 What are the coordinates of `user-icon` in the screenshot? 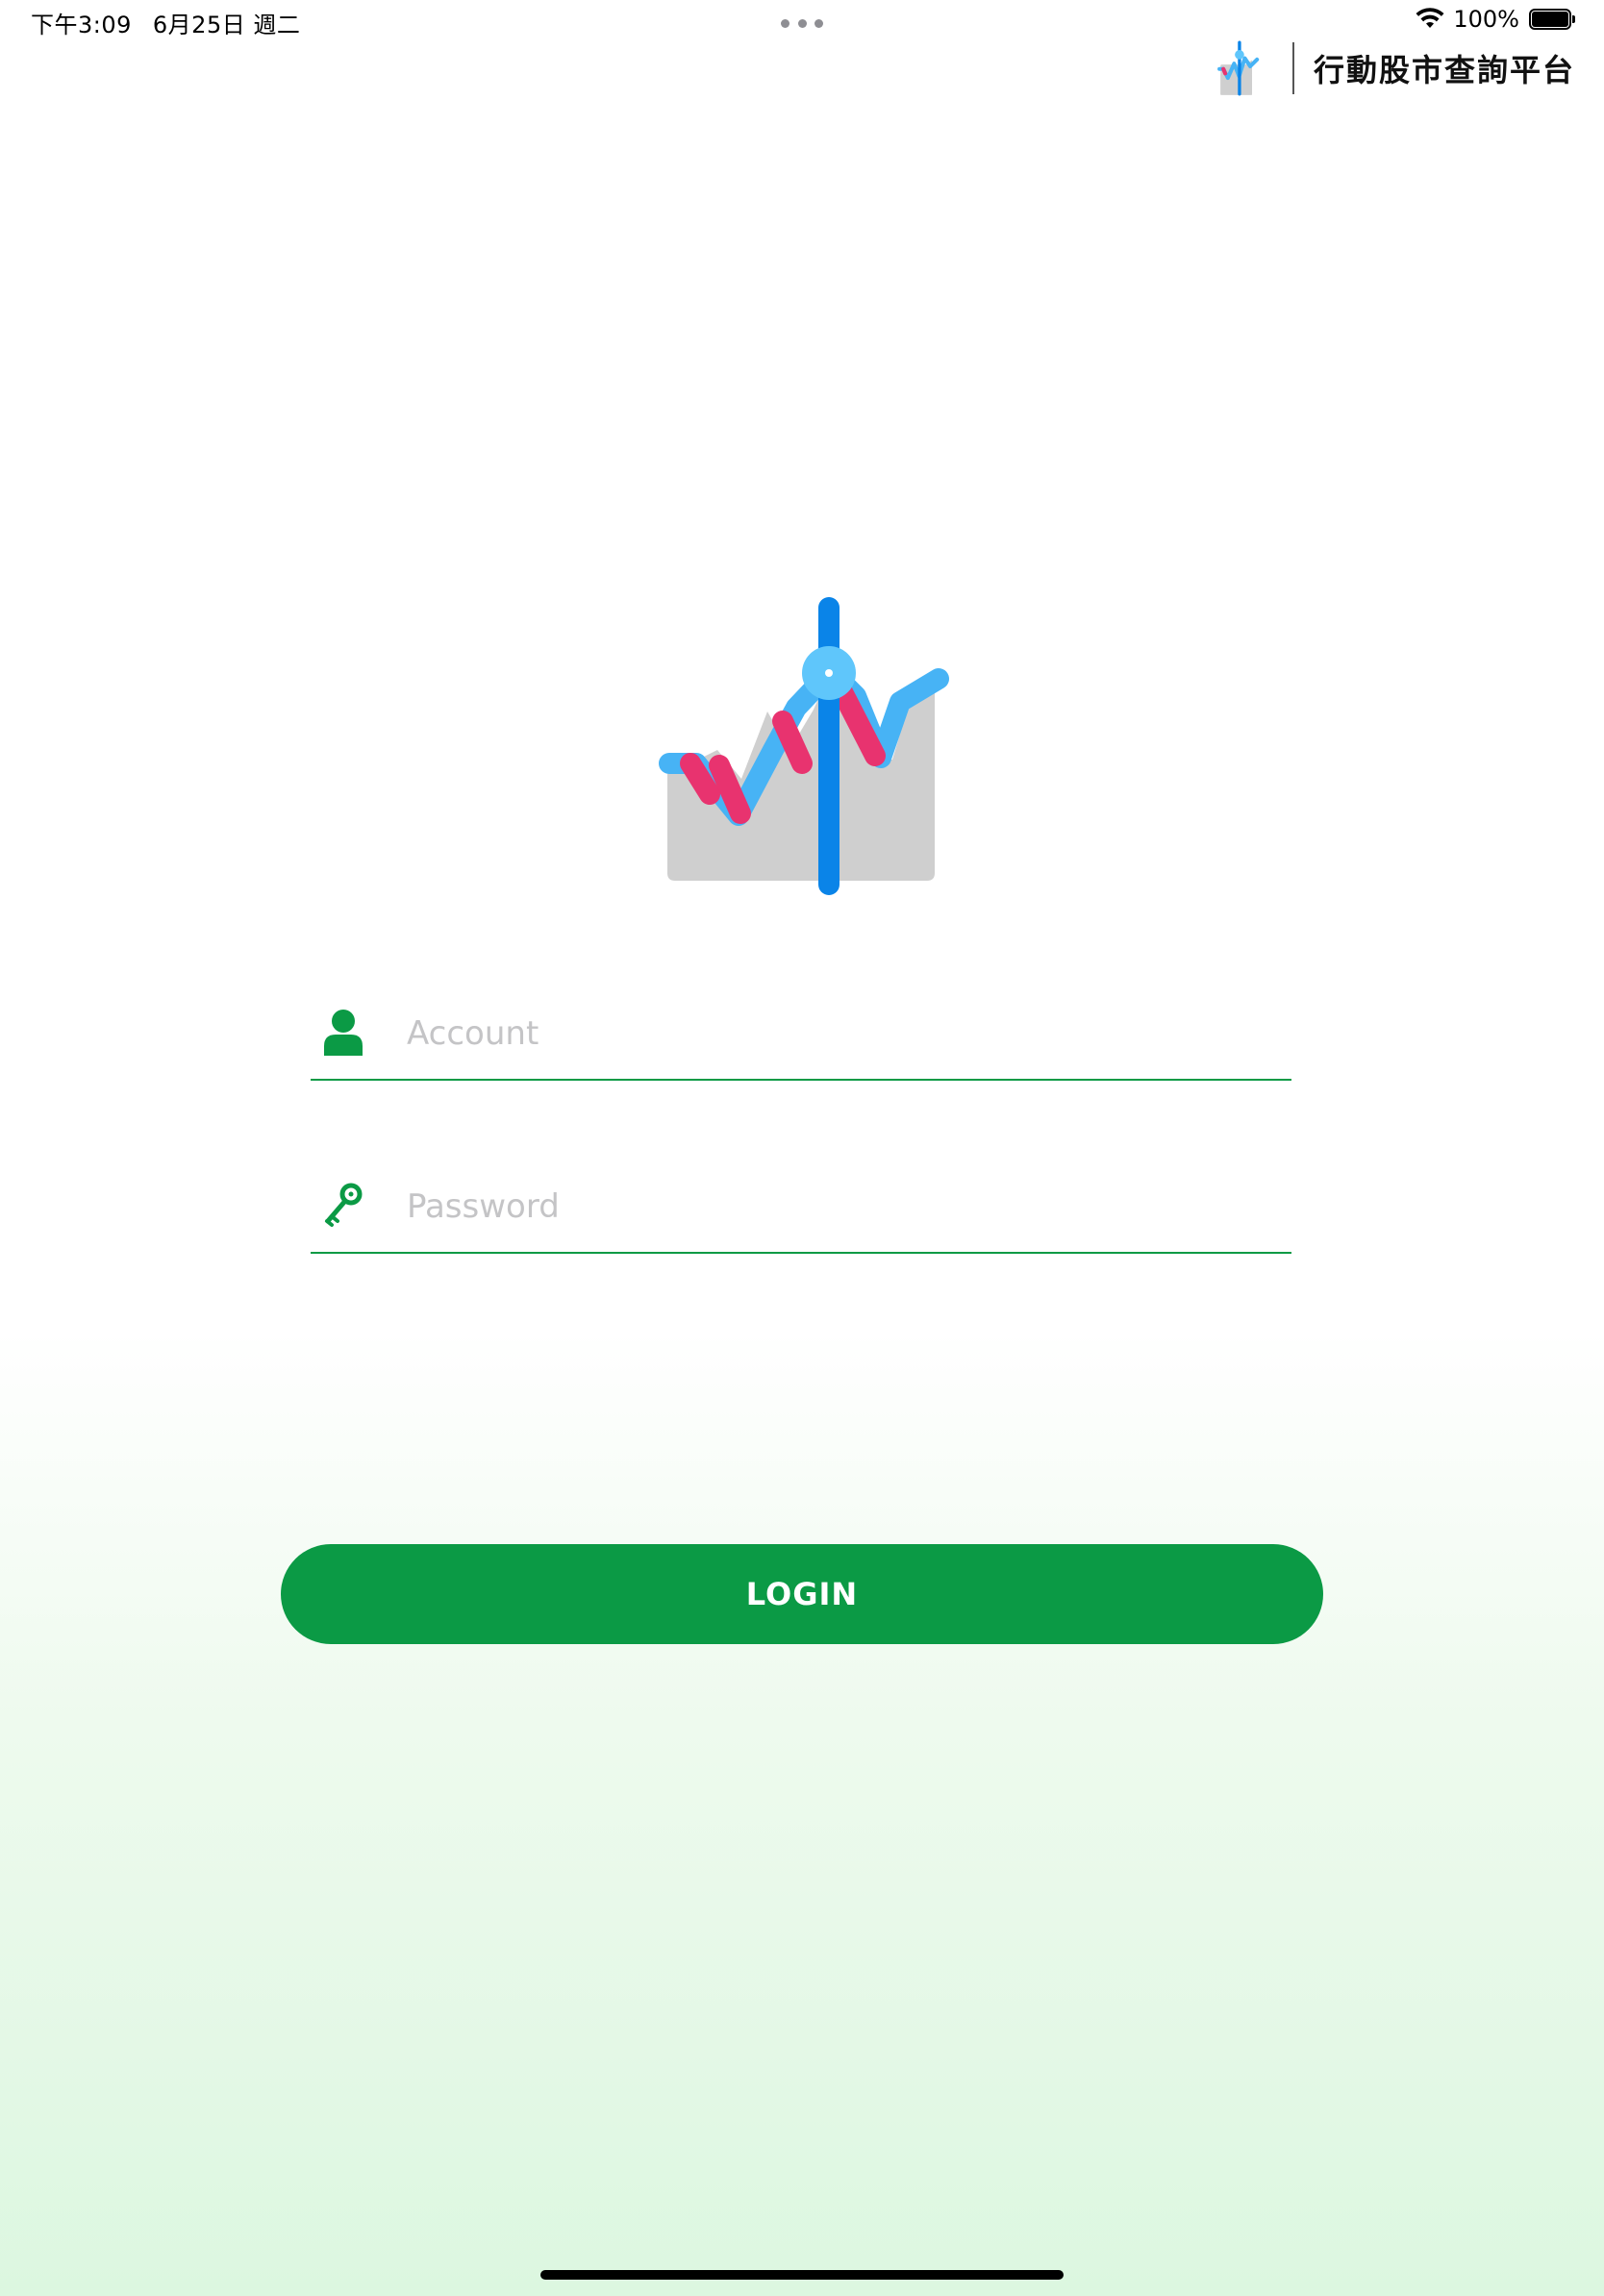 It's located at (343, 1033).